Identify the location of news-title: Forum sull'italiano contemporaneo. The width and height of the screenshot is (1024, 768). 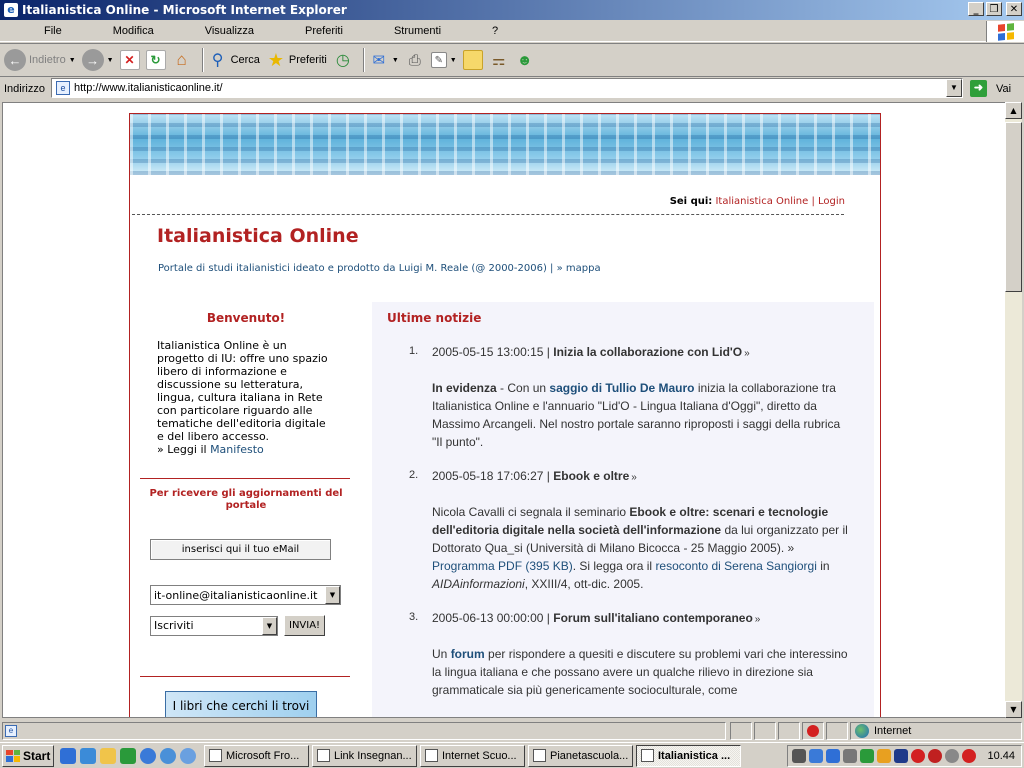
(653, 618).